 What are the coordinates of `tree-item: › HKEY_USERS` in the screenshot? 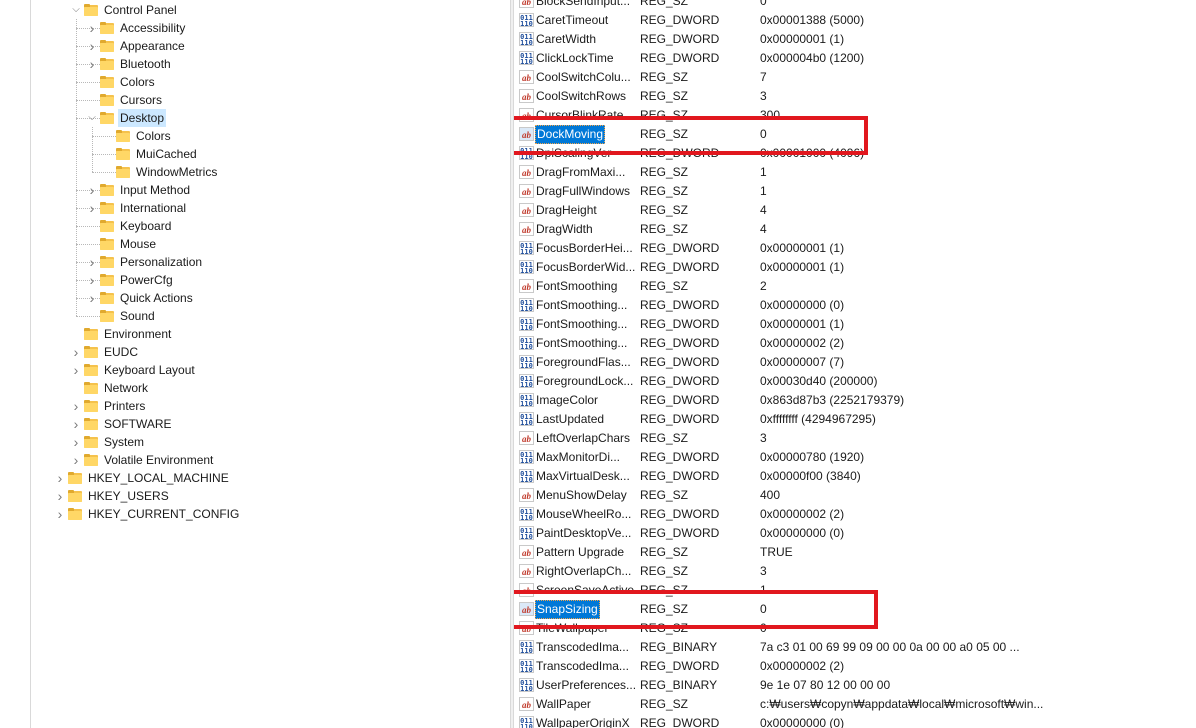 It's located at (111, 496).